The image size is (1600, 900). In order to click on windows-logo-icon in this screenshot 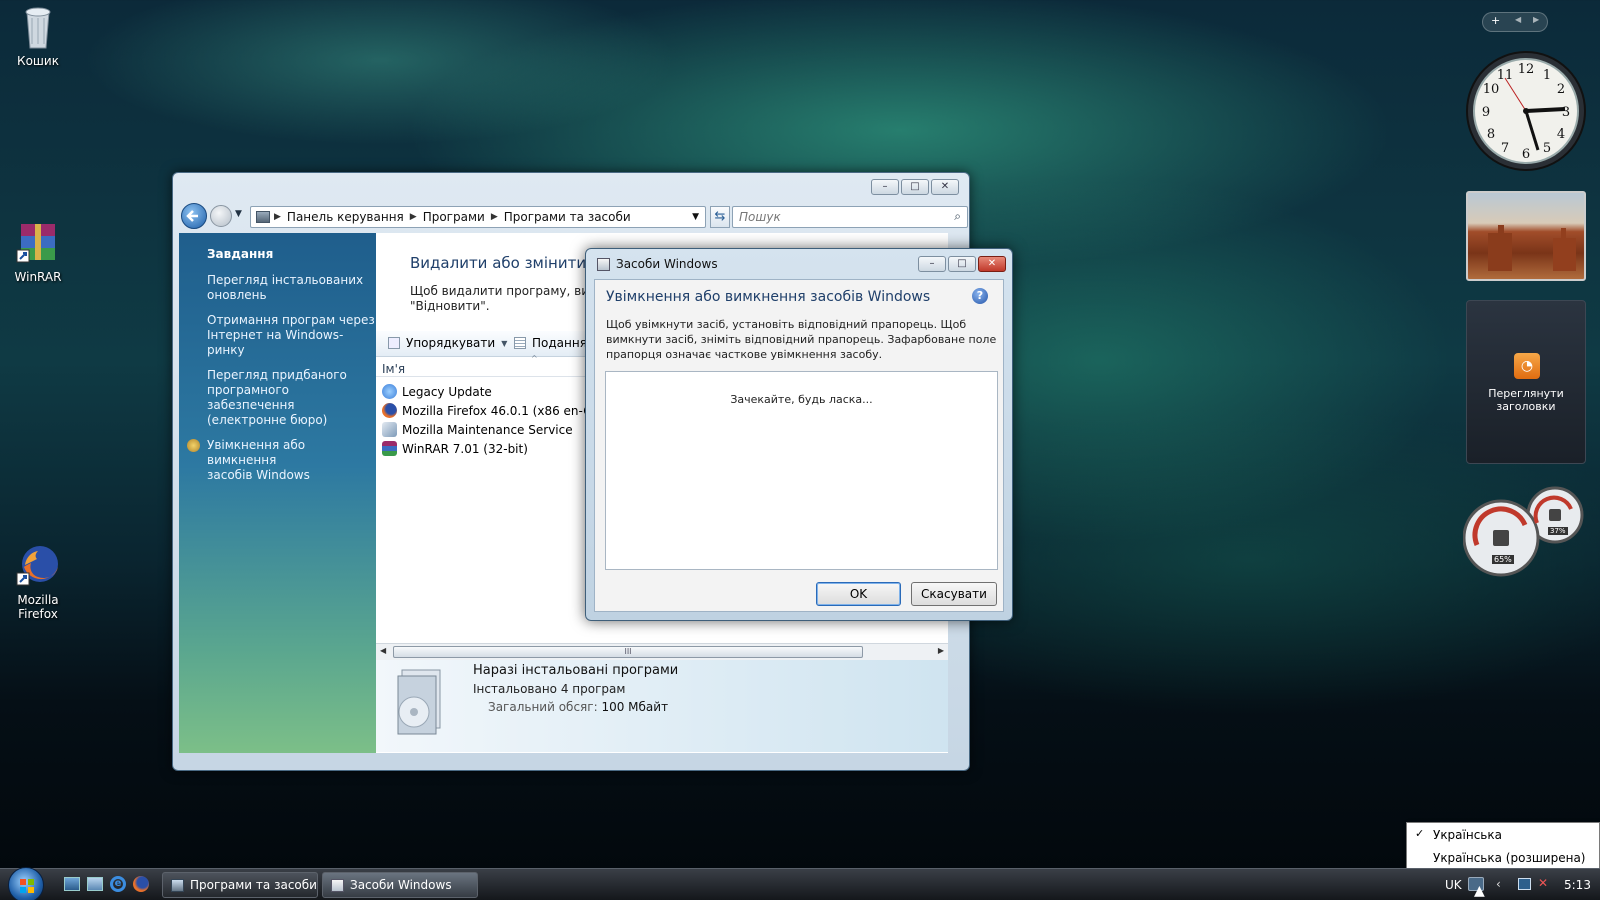, I will do `click(27, 886)`.